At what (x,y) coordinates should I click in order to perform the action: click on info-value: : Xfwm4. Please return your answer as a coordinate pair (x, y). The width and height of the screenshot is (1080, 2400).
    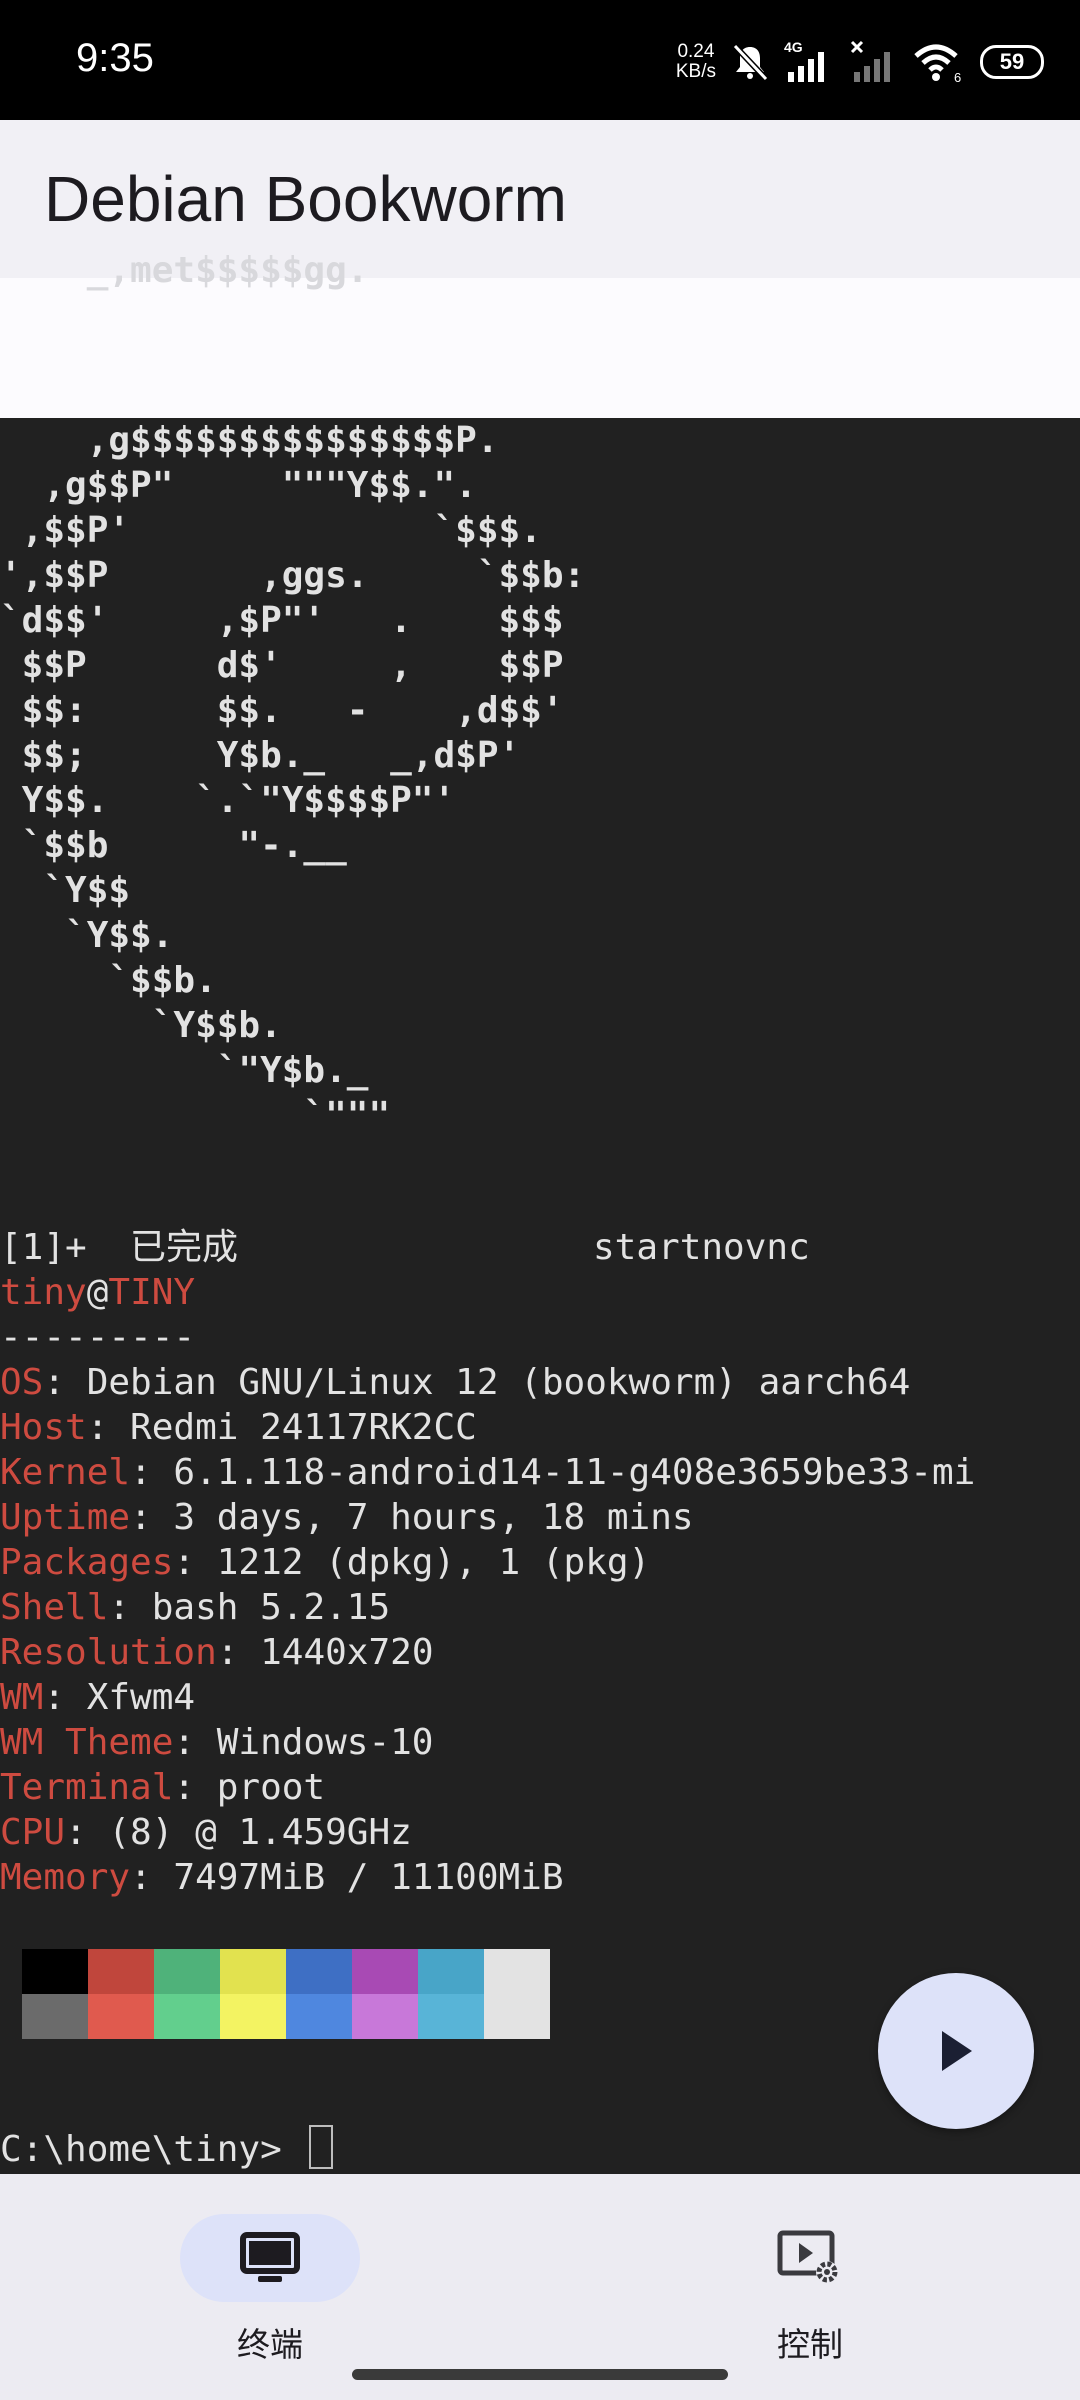
    Looking at the image, I should click on (119, 1697).